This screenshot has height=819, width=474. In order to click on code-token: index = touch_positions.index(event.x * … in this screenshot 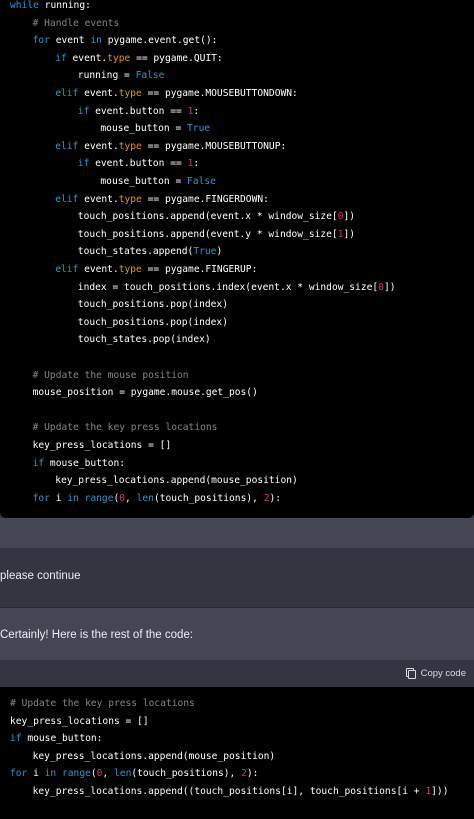, I will do `click(228, 287)`.